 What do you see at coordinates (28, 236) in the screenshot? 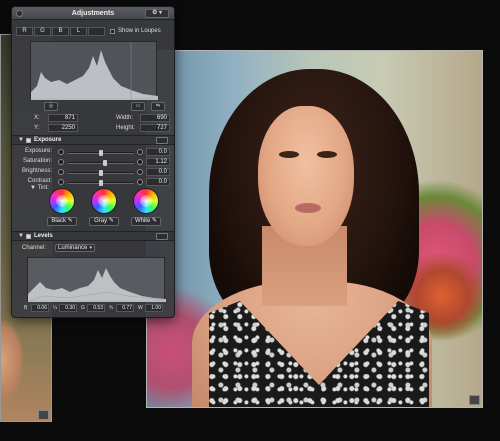
I see `levels-enable-checkbox` at bounding box center [28, 236].